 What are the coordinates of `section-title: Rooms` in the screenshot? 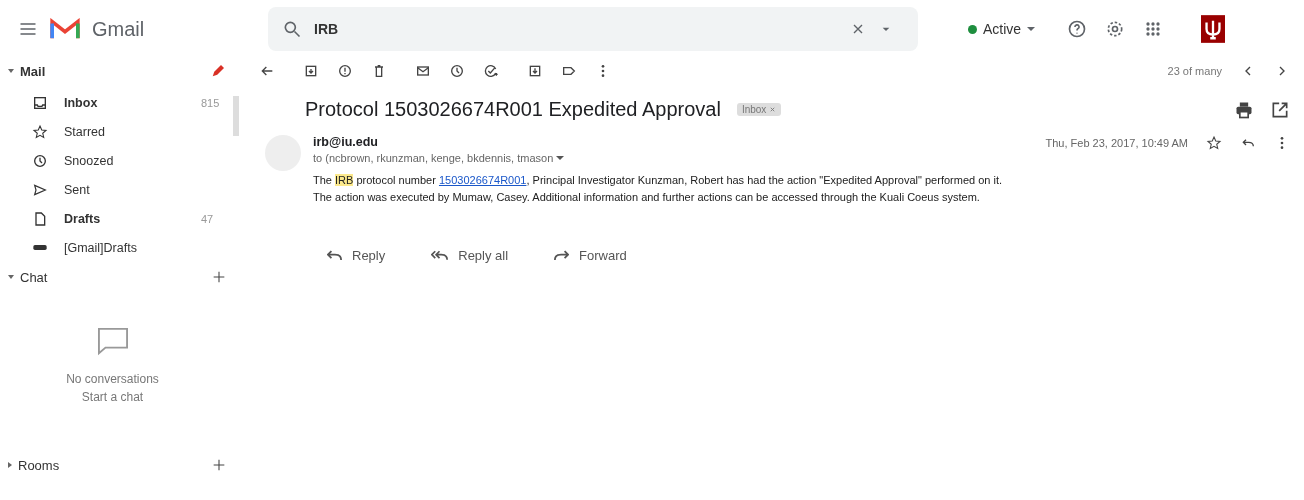 It's located at (39, 465).